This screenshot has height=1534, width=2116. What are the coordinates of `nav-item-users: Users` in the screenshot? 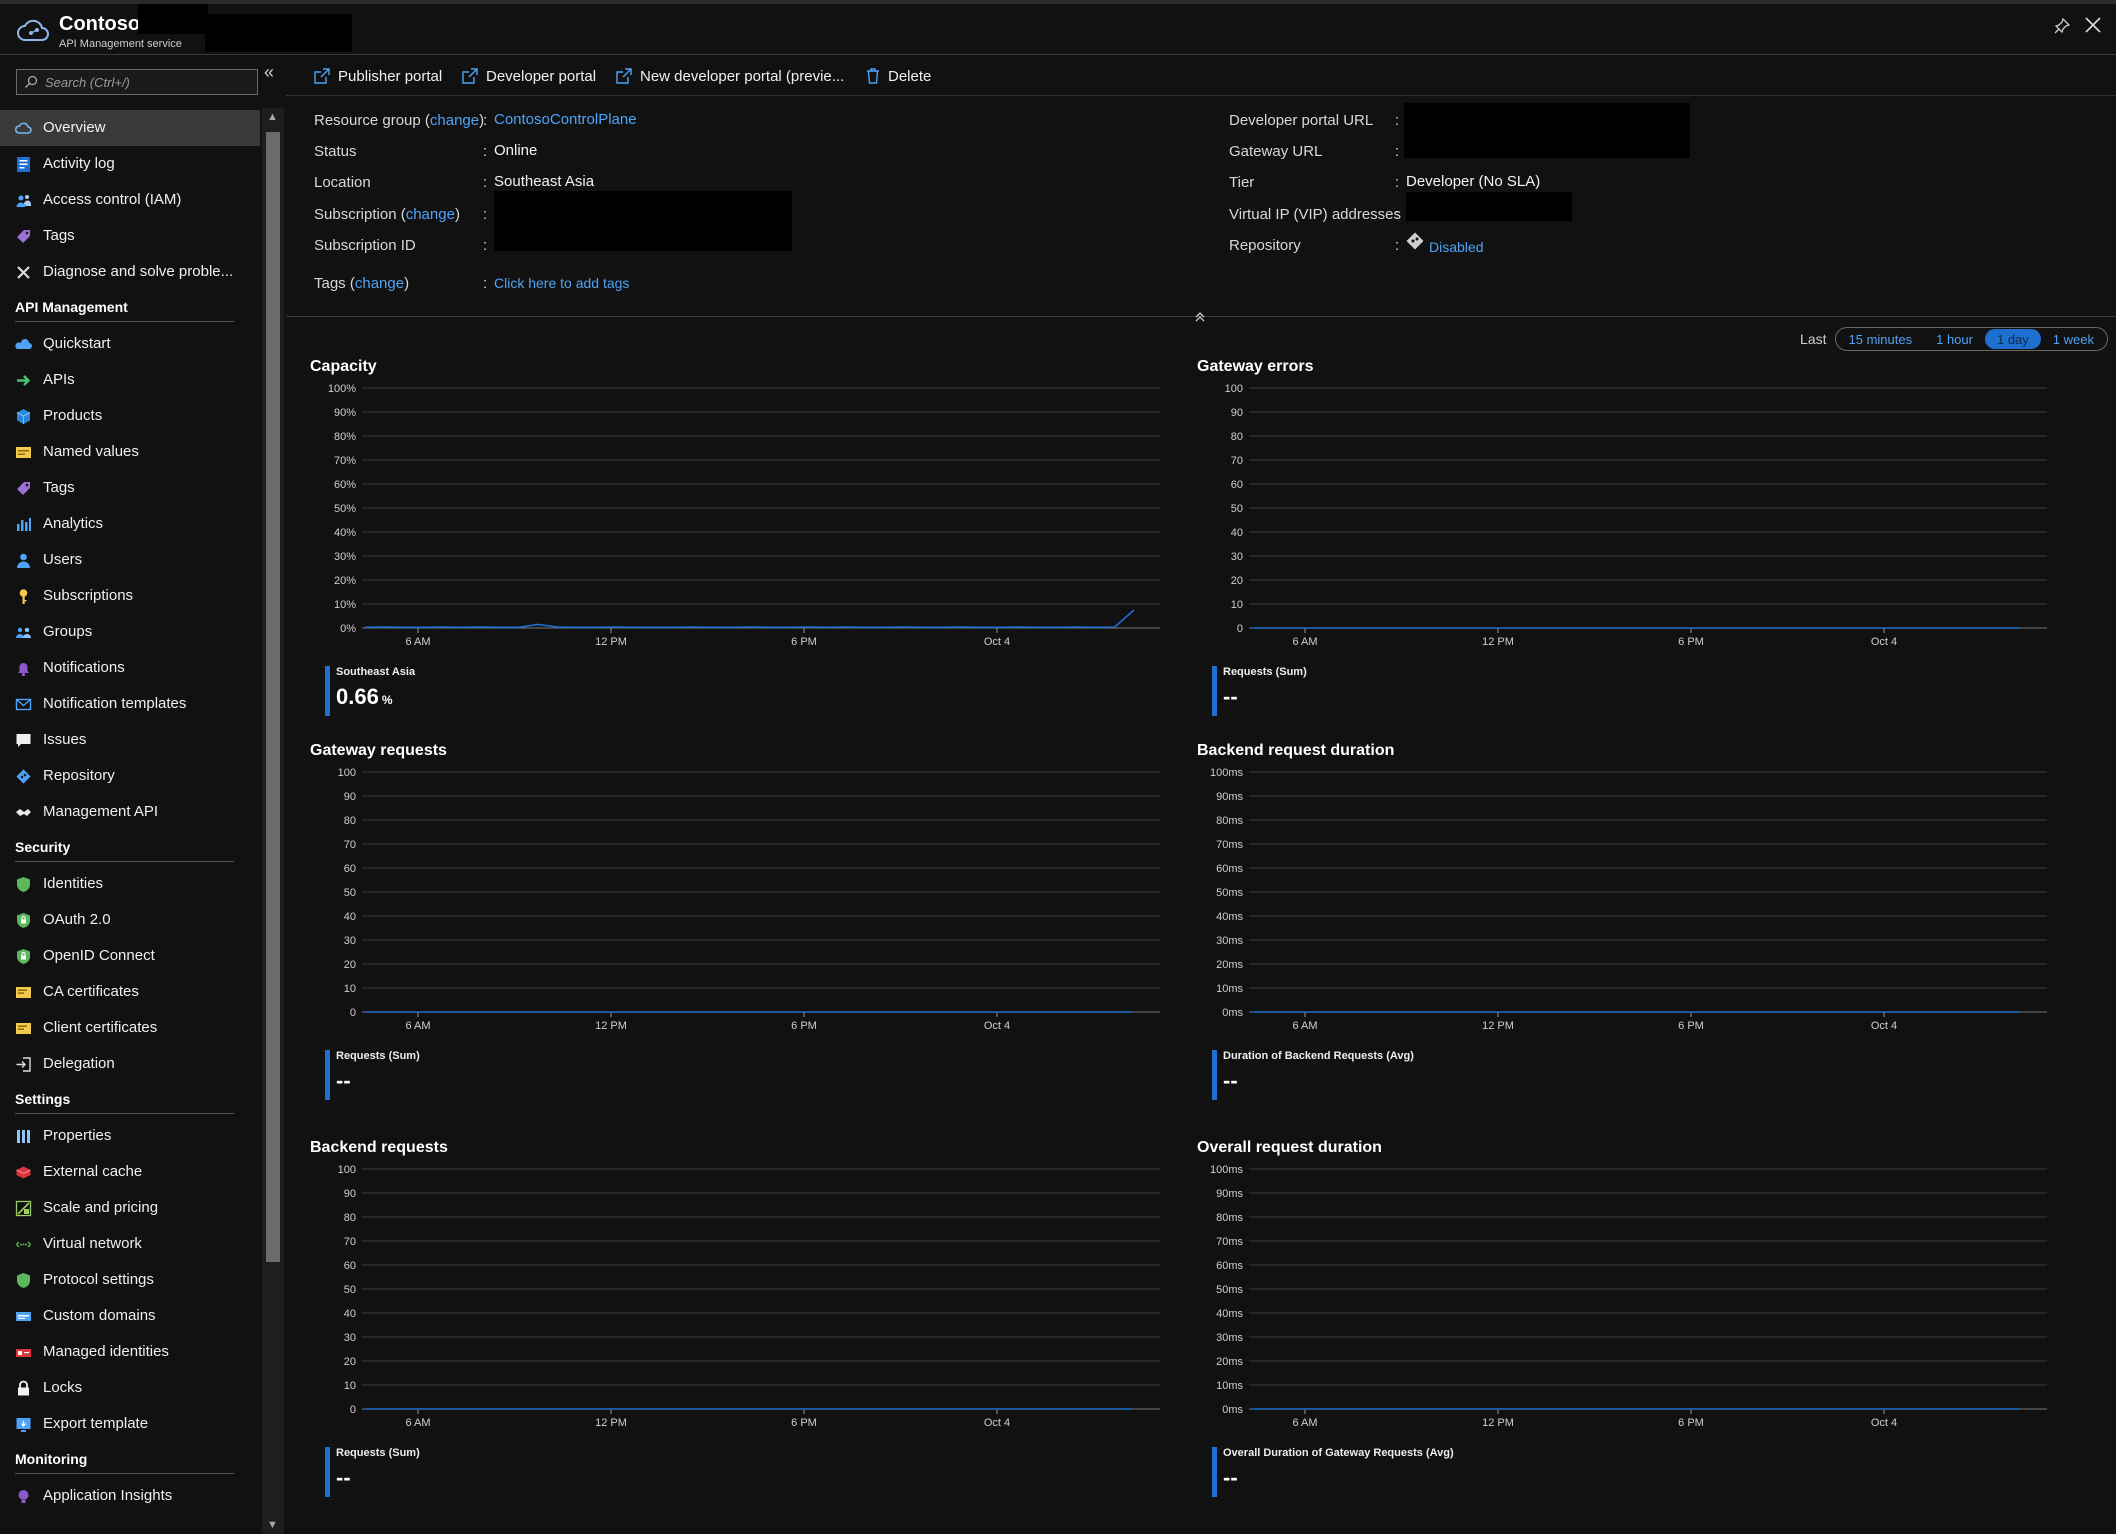 It's located at (130, 560).